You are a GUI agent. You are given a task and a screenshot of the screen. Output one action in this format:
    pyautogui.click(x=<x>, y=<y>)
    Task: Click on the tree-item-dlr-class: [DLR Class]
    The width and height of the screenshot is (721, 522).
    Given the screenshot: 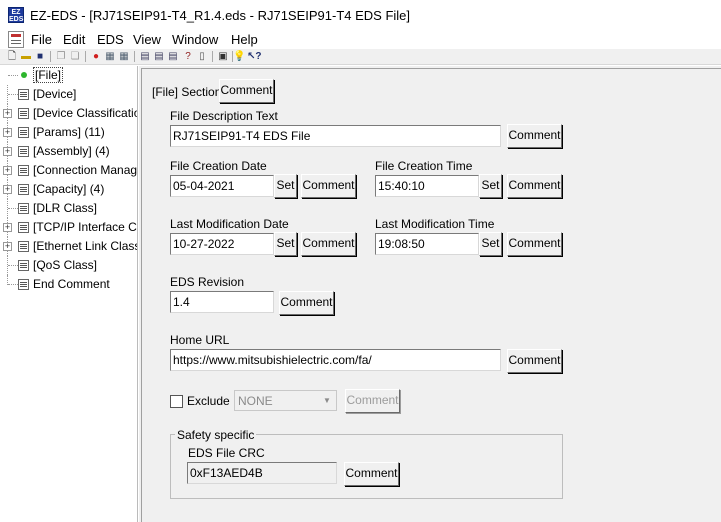 What is the action you would take?
    pyautogui.click(x=68, y=208)
    